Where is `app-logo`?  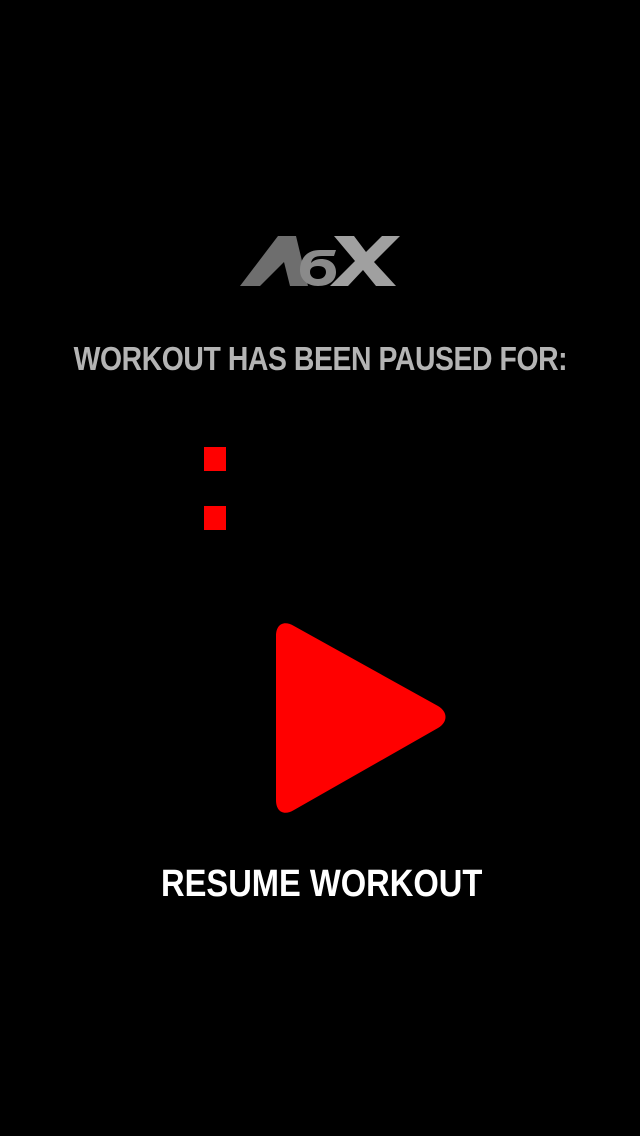
app-logo is located at coordinates (320, 260).